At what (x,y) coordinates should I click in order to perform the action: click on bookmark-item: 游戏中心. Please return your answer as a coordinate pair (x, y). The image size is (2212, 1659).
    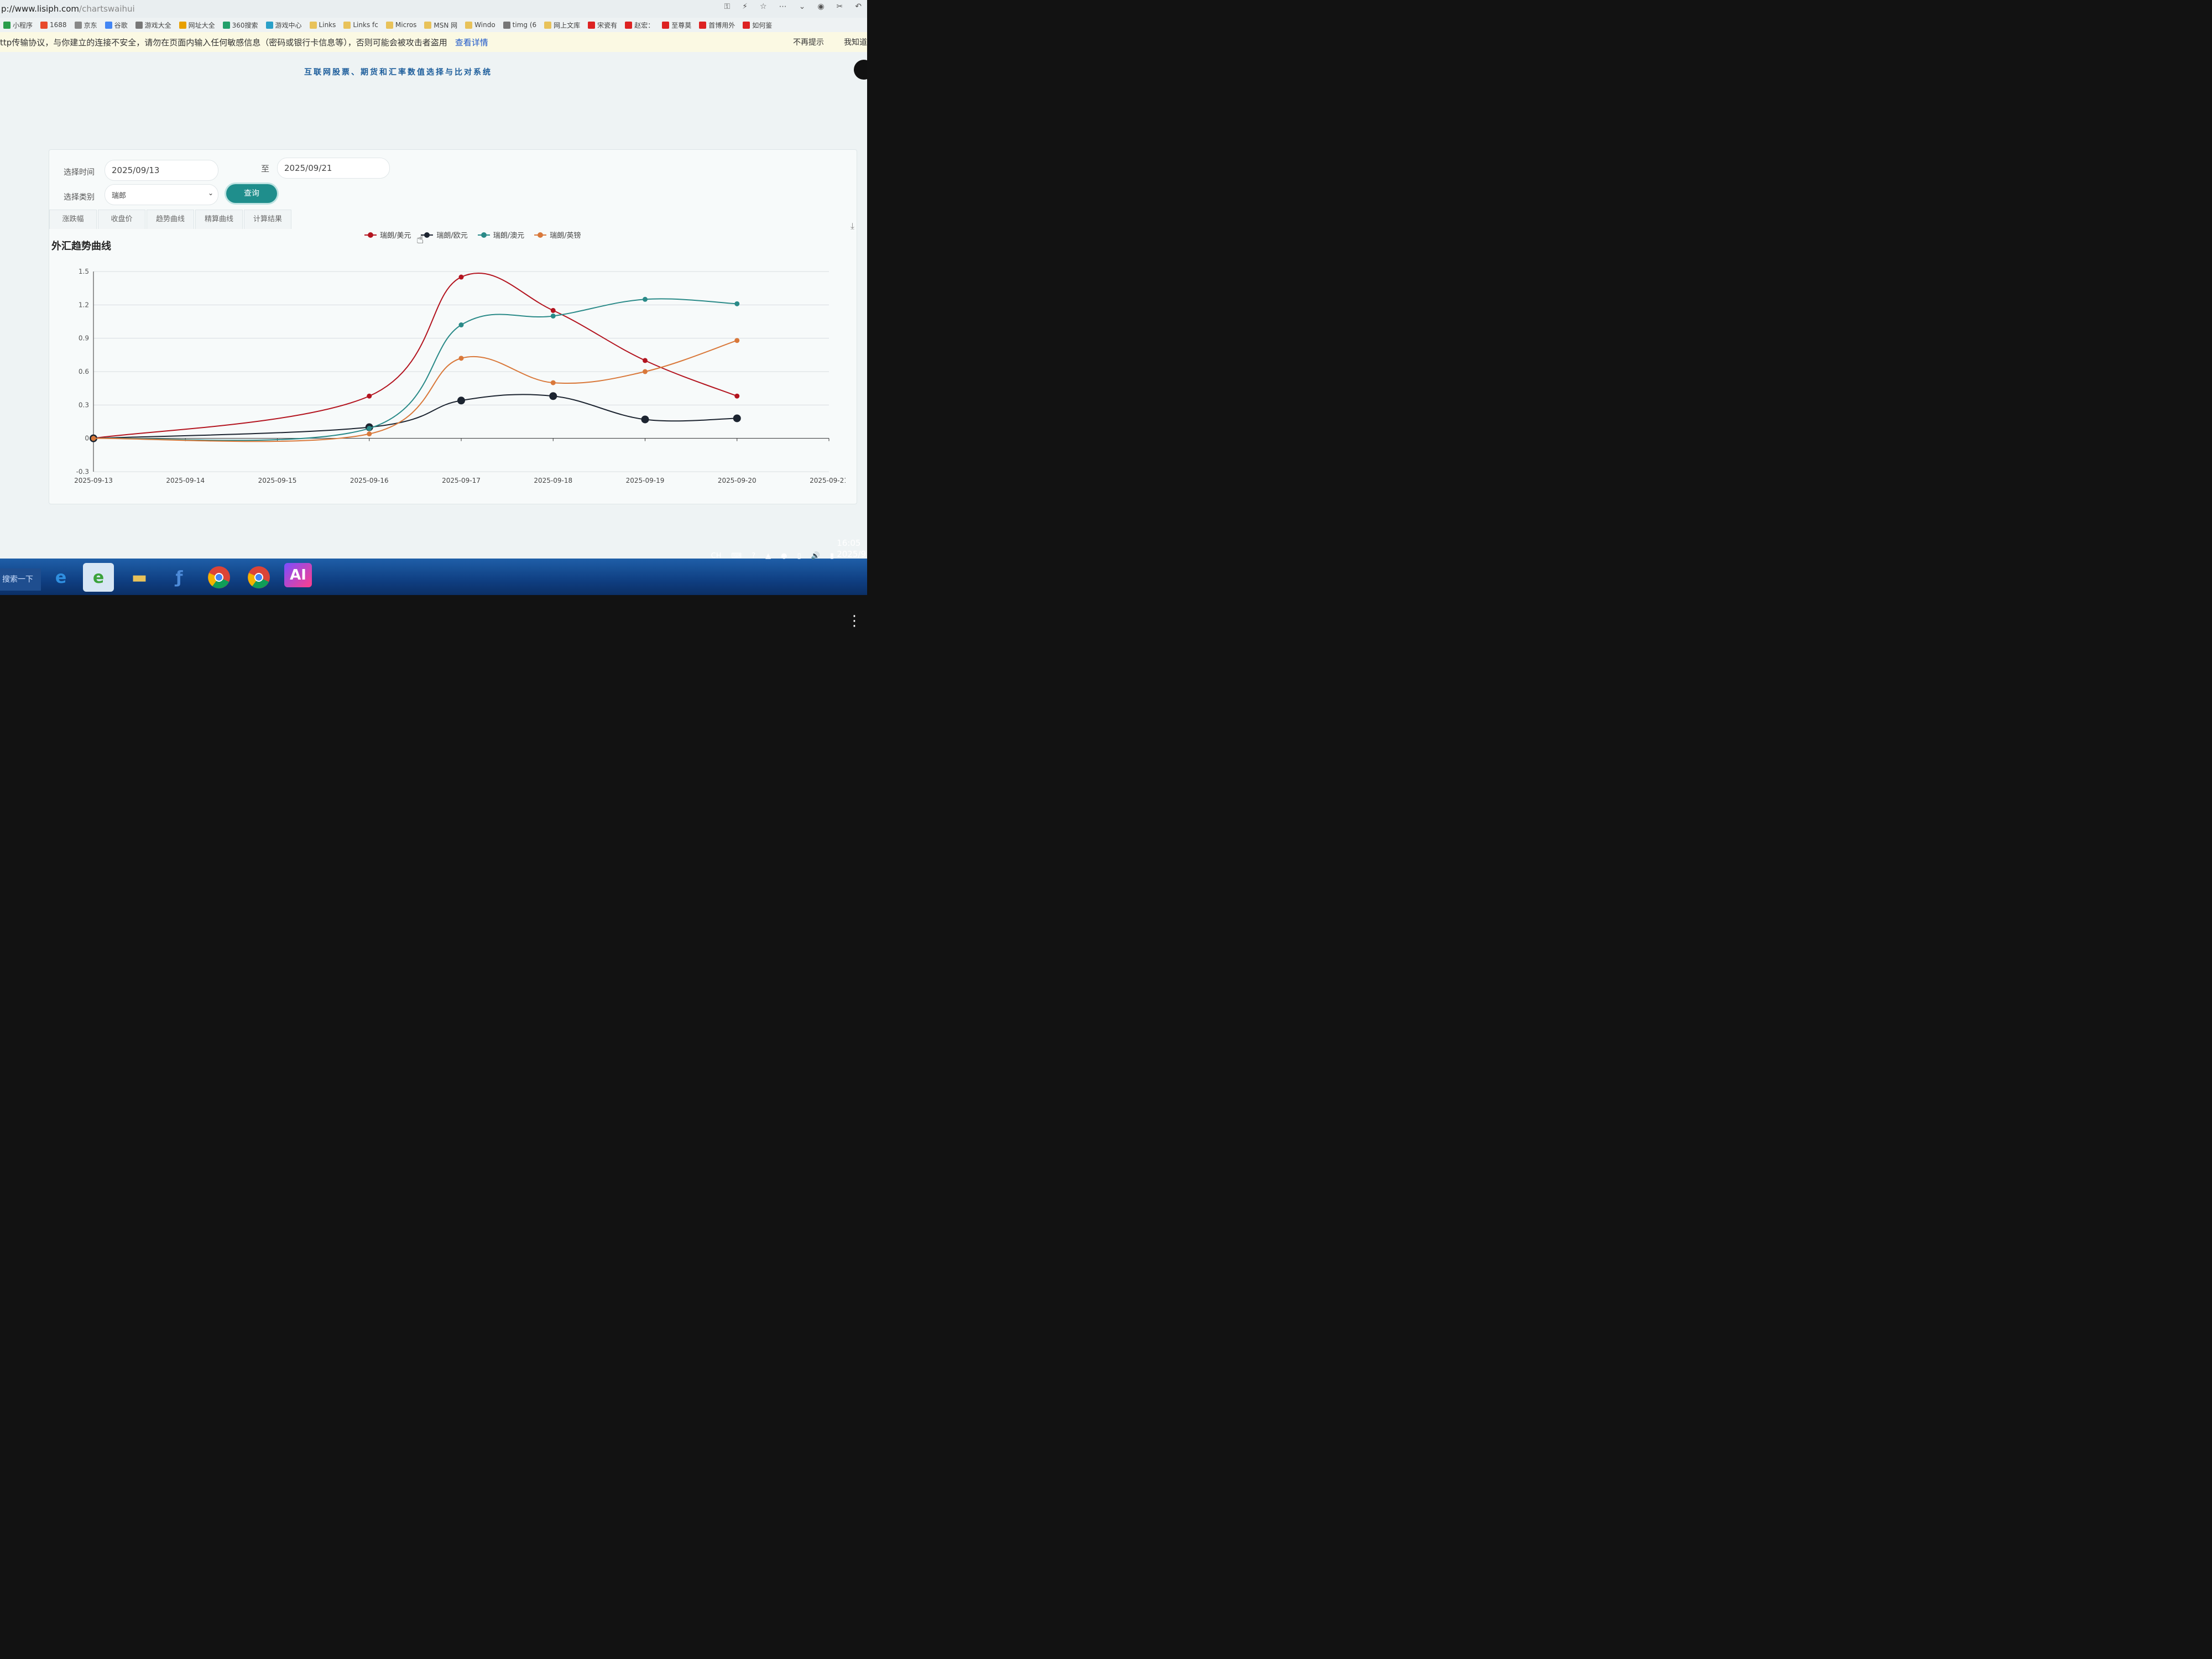
    Looking at the image, I should click on (284, 25).